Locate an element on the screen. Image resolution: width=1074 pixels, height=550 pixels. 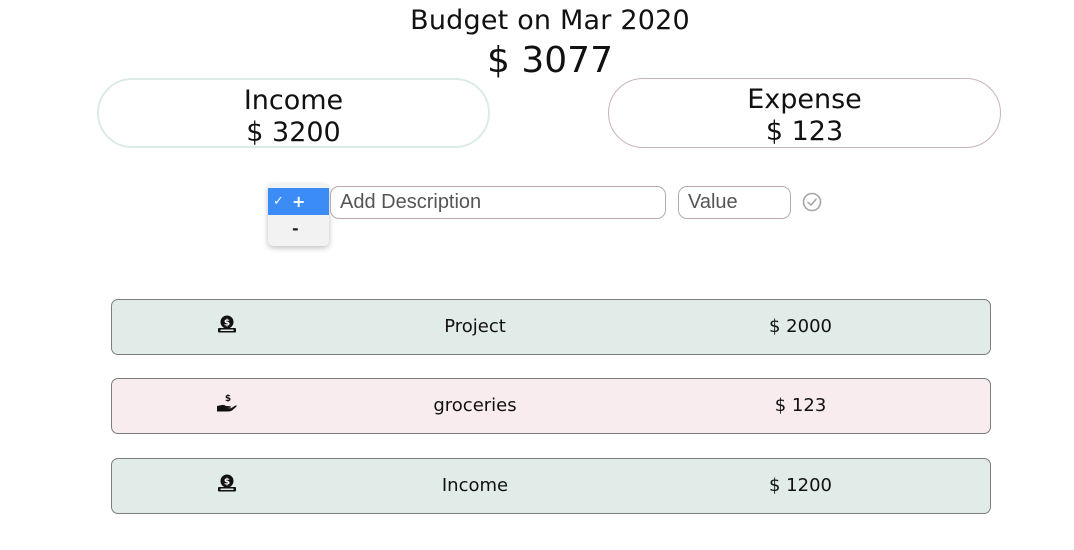
transaction-description: groceries is located at coordinates (475, 405).